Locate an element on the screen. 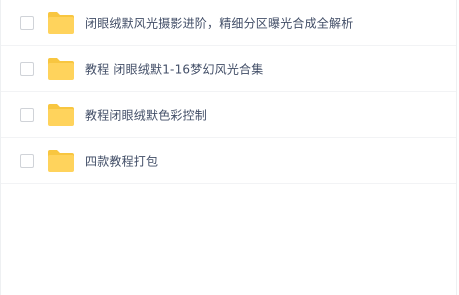  file-name: 教程闭眼绒默色彩控制 is located at coordinates (146, 114).